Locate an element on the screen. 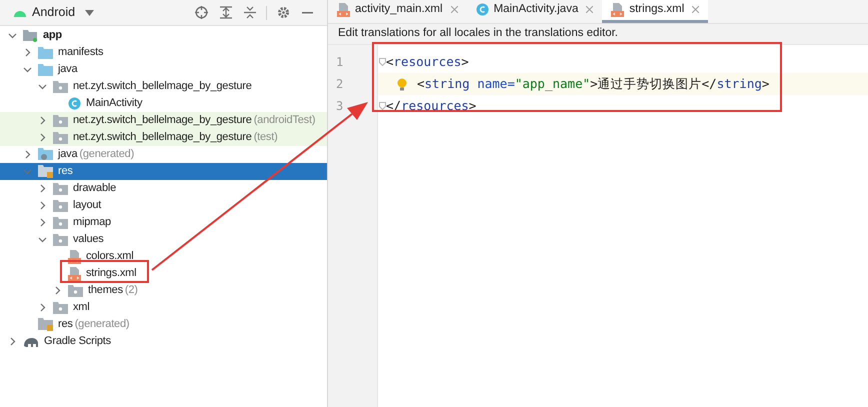 This screenshot has height=407, width=868. tree-item: res (generated) is located at coordinates (163, 324).